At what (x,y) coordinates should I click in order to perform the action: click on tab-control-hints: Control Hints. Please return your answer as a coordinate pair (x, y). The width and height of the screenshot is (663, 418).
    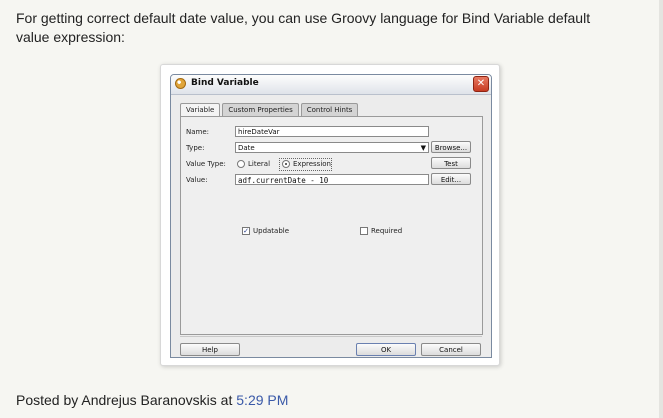
    Looking at the image, I should click on (329, 110).